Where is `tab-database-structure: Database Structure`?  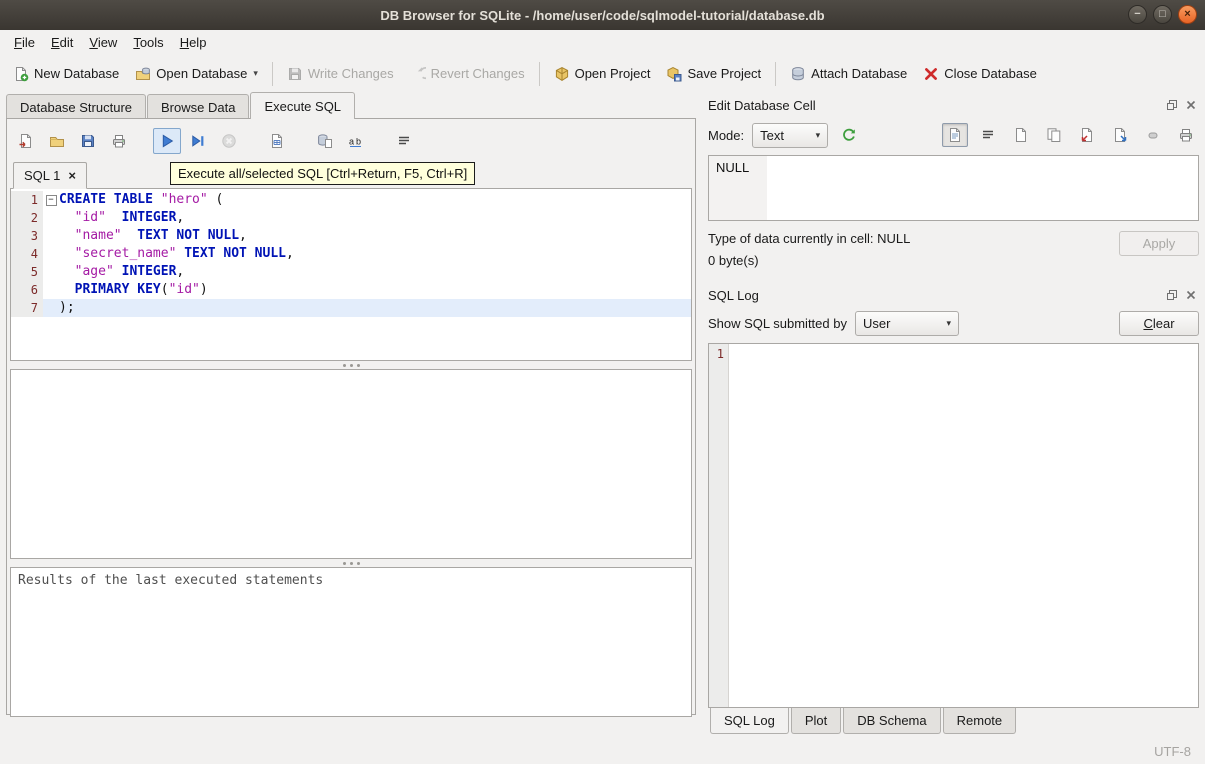 tab-database-structure: Database Structure is located at coordinates (76, 106).